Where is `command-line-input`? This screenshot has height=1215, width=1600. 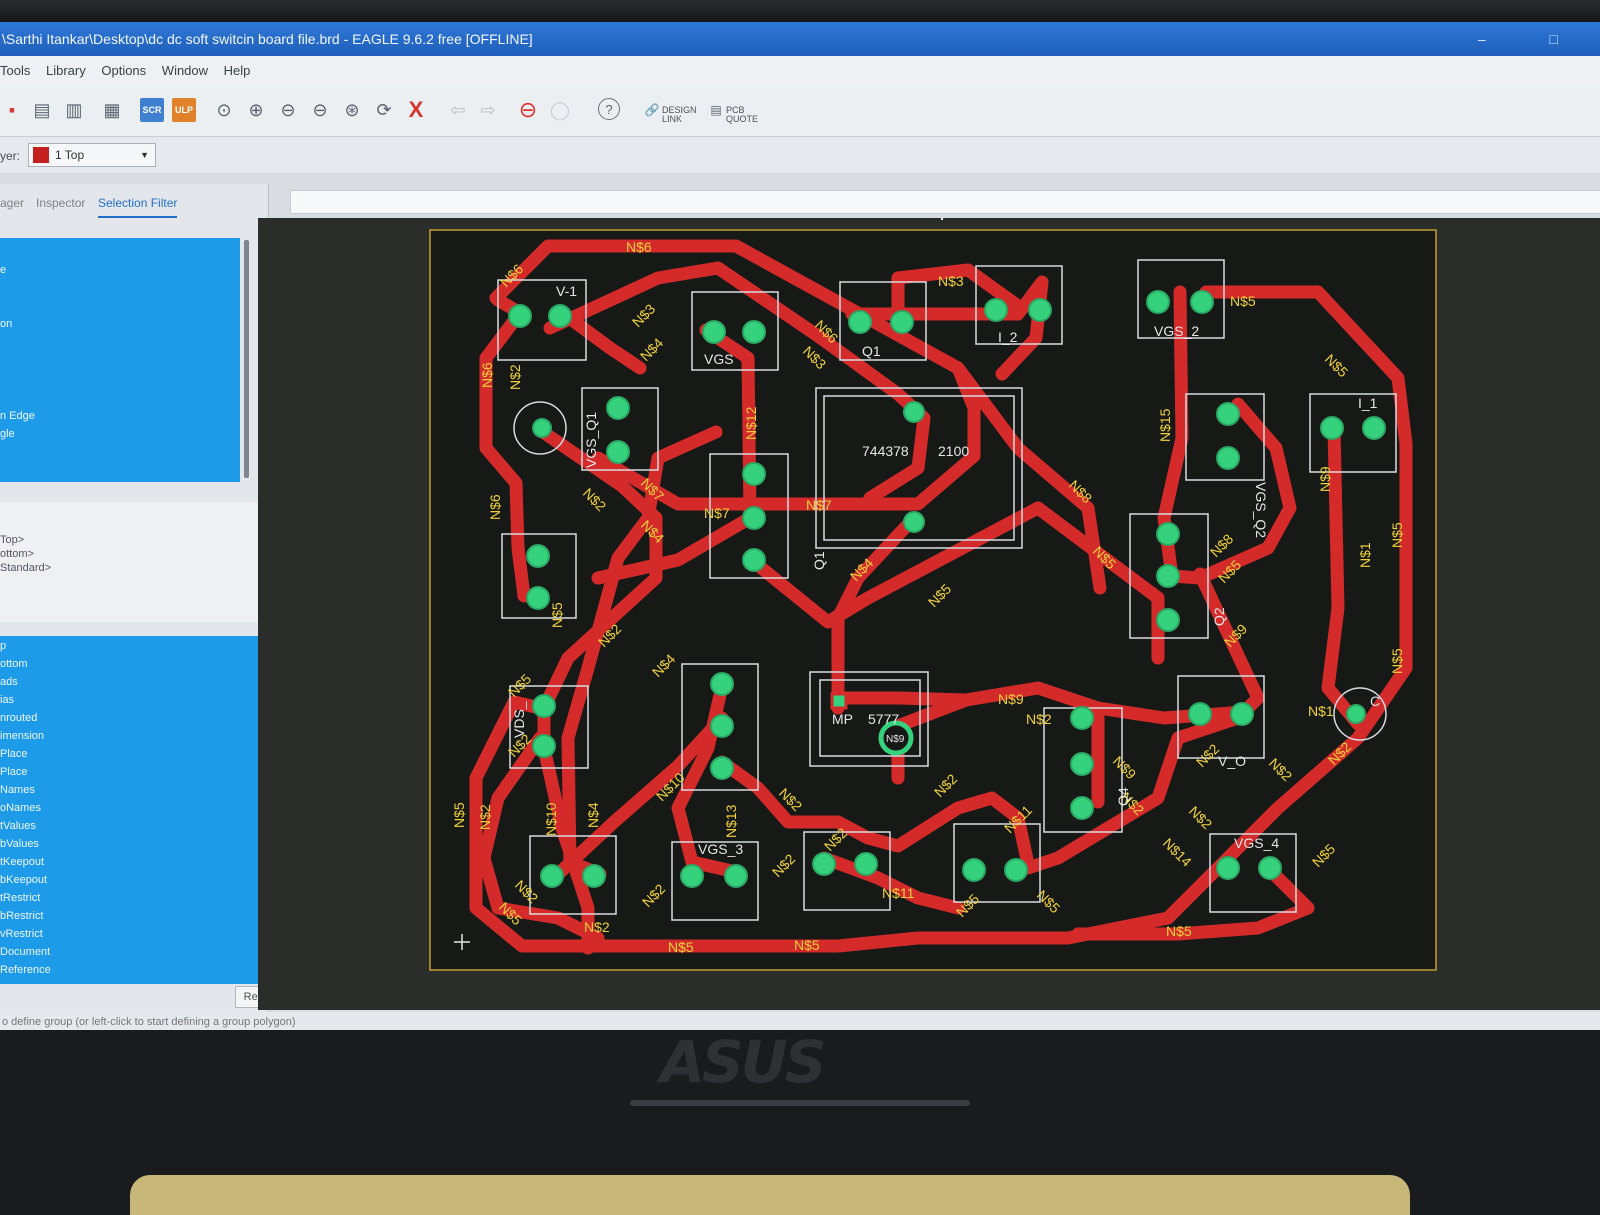 command-line-input is located at coordinates (945, 202).